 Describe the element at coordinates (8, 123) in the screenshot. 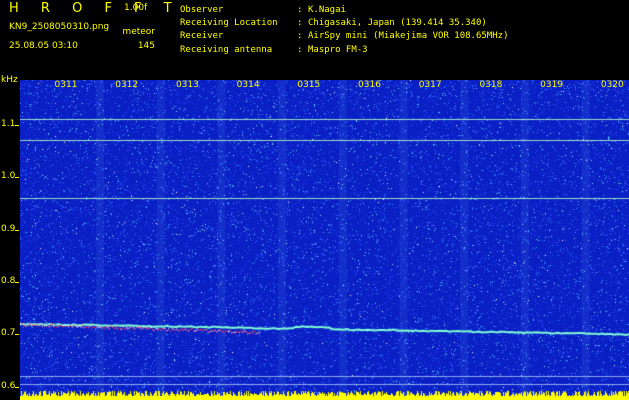

I see `y-tick-label: 1.1` at that location.